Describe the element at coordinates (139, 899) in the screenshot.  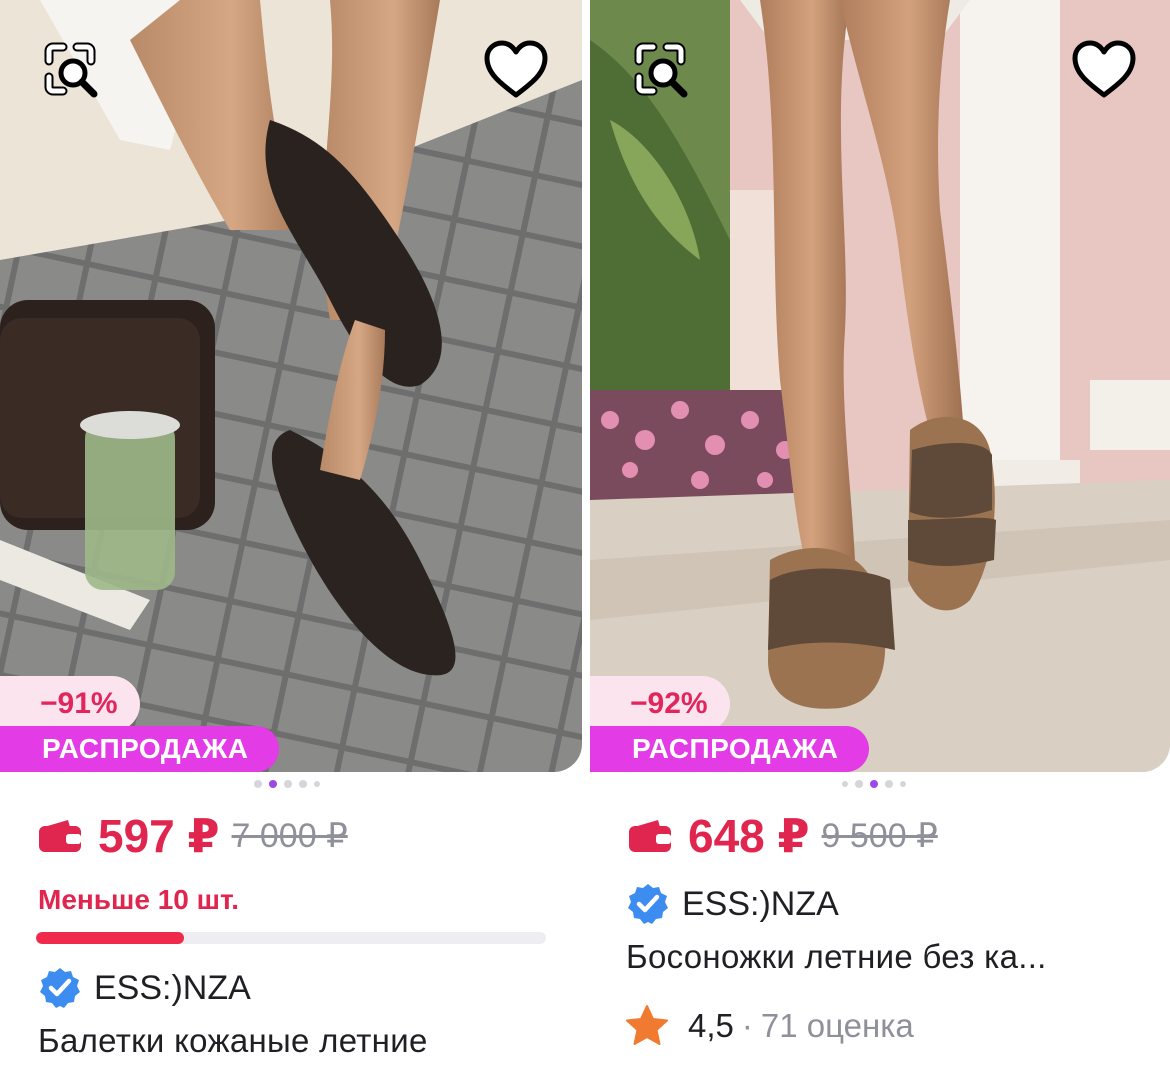
I see `stock-label: Меньше 10 шт.` at that location.